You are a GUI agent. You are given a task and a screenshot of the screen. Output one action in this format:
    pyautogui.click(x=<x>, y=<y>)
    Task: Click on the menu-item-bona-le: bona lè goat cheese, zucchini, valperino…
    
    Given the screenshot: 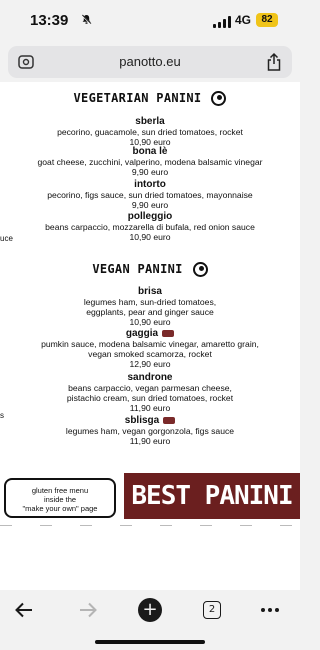 What is the action you would take?
    pyautogui.click(x=150, y=161)
    